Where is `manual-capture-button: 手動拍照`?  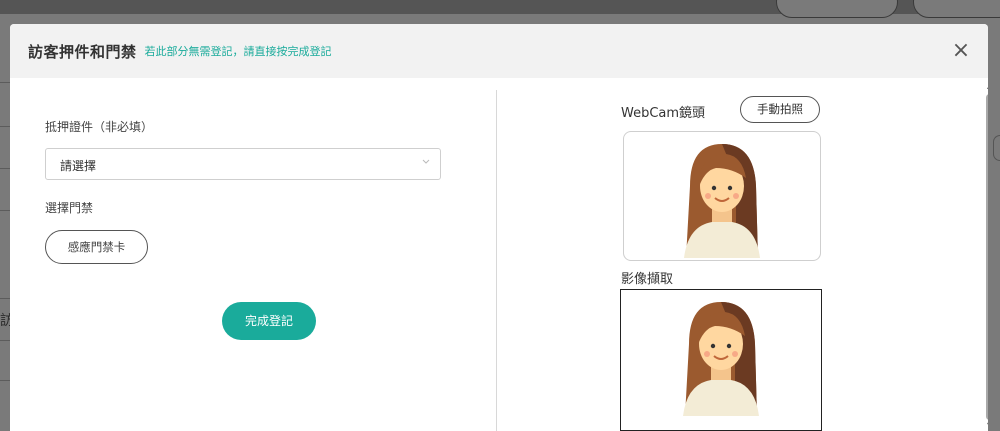 manual-capture-button: 手動拍照 is located at coordinates (780, 109).